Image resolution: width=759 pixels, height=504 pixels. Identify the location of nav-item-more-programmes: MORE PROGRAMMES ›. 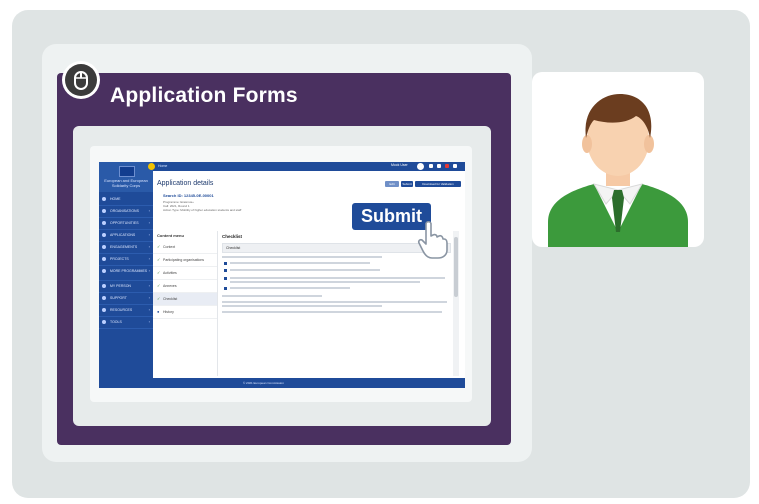
(126, 273).